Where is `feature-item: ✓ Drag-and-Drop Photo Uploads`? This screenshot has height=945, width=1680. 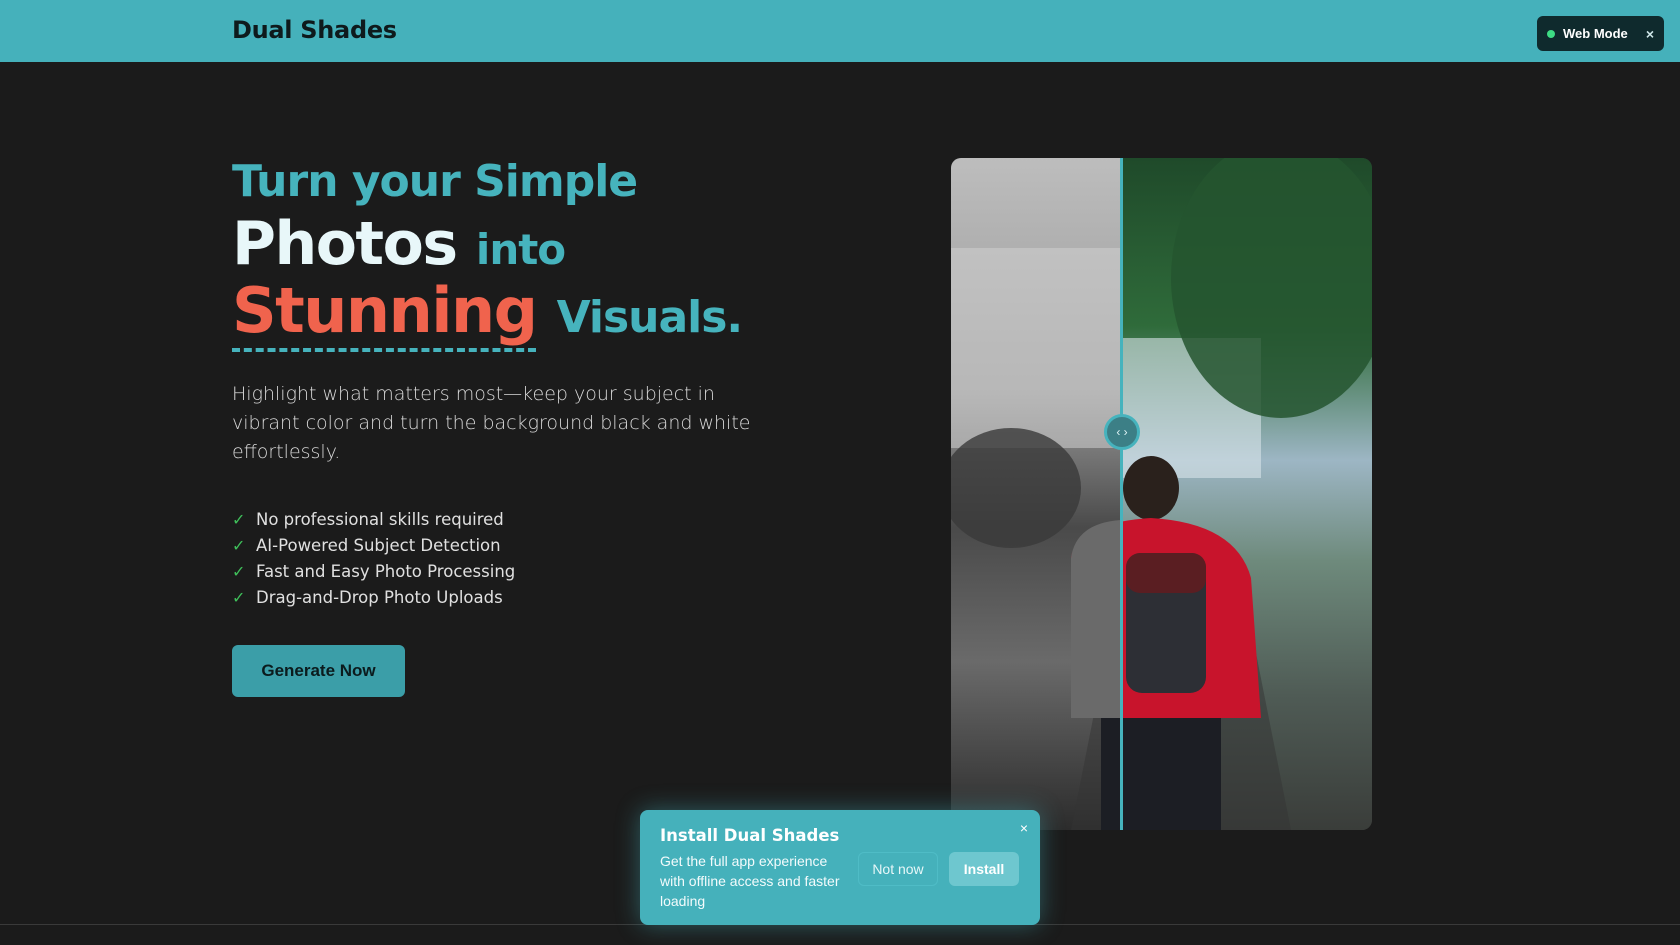
feature-item: ✓ Drag-and-Drop Photo Uploads is located at coordinates (373, 597).